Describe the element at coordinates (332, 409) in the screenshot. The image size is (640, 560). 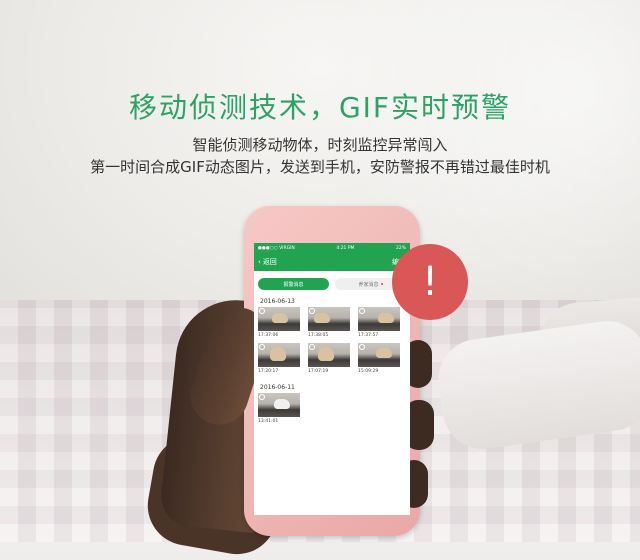
I see `thumbnail-grid: 13:41:01` at that location.